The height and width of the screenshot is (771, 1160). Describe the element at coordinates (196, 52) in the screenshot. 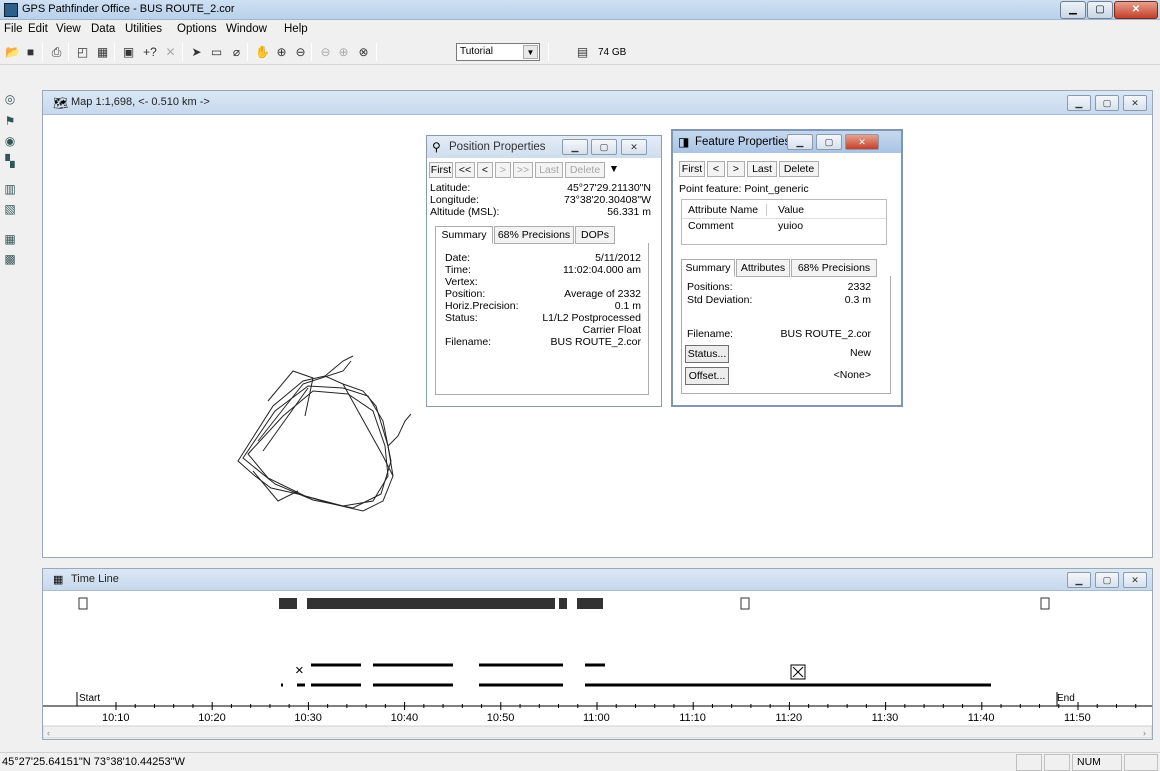

I see `select-arrow-icon: ➤` at that location.